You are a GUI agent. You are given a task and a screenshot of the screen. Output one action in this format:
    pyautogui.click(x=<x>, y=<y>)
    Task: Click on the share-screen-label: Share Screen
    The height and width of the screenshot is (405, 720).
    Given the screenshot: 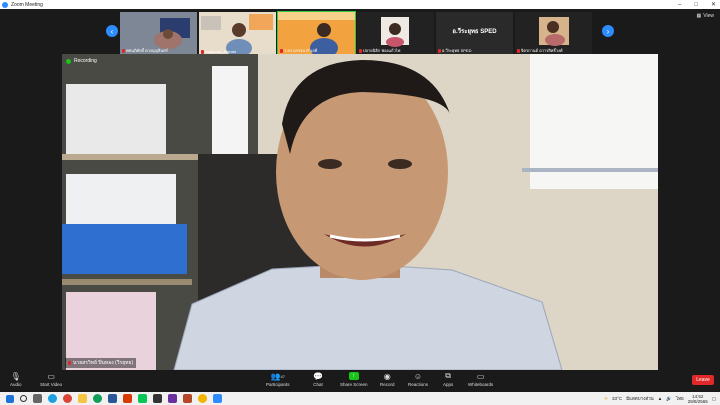 What is the action you would take?
    pyautogui.click(x=354, y=384)
    